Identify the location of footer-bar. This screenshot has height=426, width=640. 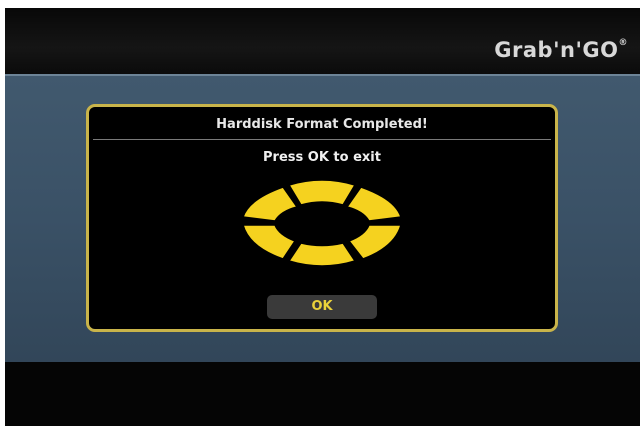
(322, 394).